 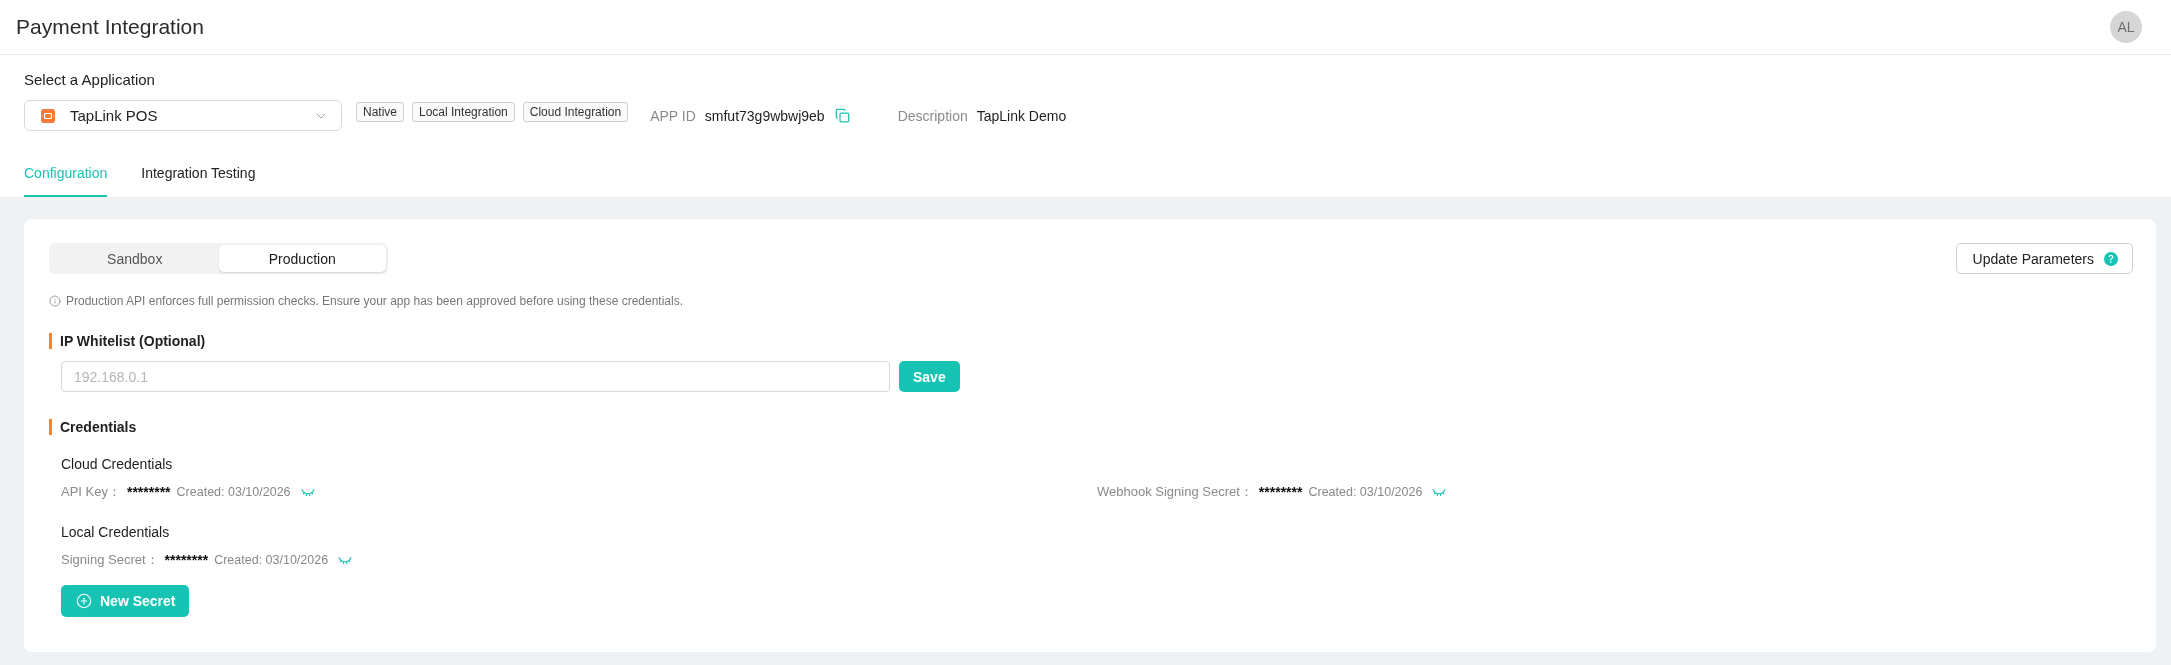 What do you see at coordinates (183, 115) in the screenshot?
I see `application-select: TapLink POS` at bounding box center [183, 115].